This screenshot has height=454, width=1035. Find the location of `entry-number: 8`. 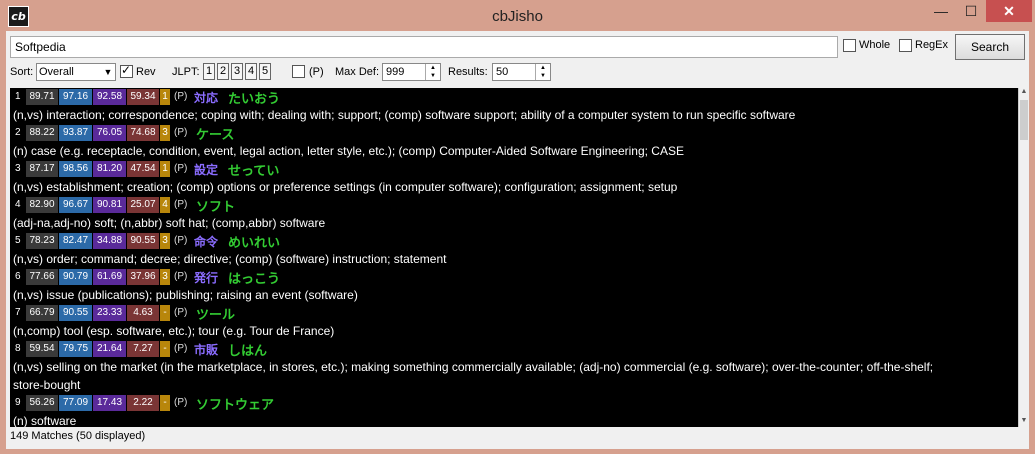

entry-number: 8 is located at coordinates (18, 348).